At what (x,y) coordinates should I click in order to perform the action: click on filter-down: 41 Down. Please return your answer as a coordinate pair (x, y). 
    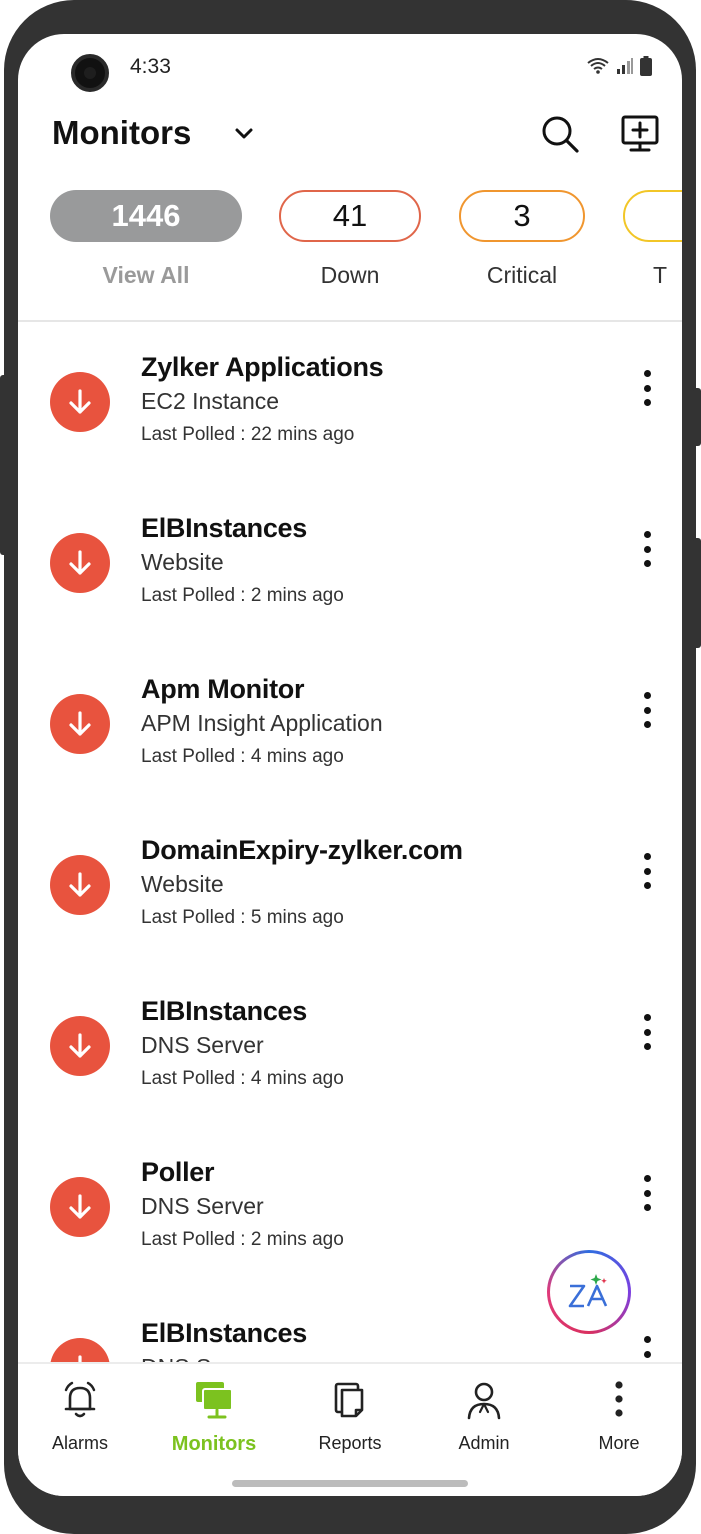
    Looking at the image, I should click on (350, 239).